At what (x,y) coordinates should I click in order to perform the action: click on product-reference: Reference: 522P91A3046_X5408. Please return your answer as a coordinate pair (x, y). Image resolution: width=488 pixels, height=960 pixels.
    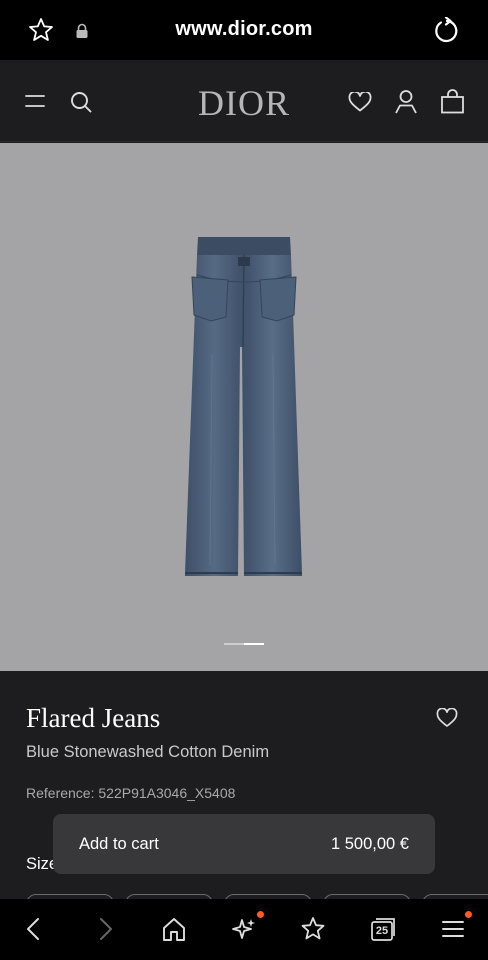
    Looking at the image, I should click on (131, 793).